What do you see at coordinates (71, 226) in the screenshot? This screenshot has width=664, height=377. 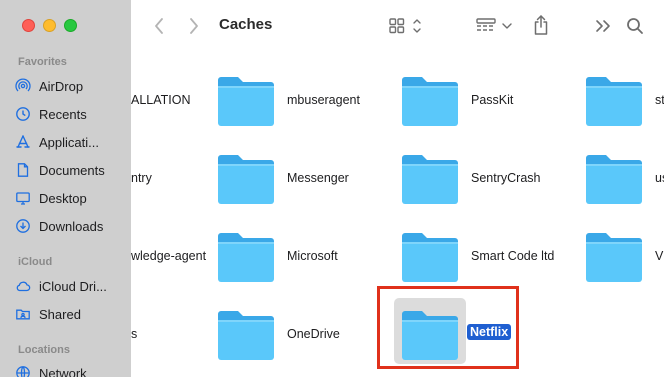 I see `sidebar-item-label: Downloads` at bounding box center [71, 226].